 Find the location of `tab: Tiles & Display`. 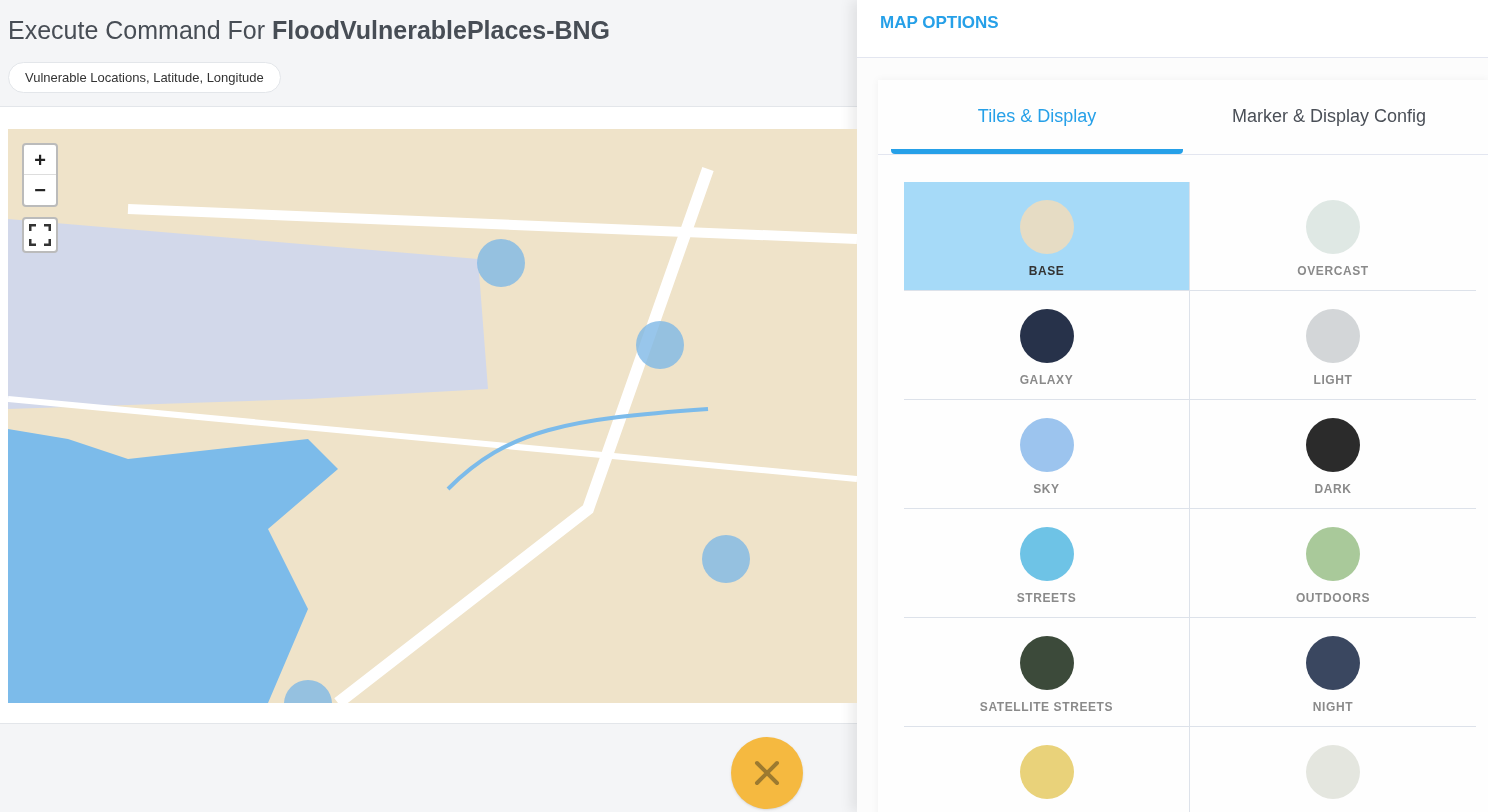

tab: Tiles & Display is located at coordinates (1037, 117).